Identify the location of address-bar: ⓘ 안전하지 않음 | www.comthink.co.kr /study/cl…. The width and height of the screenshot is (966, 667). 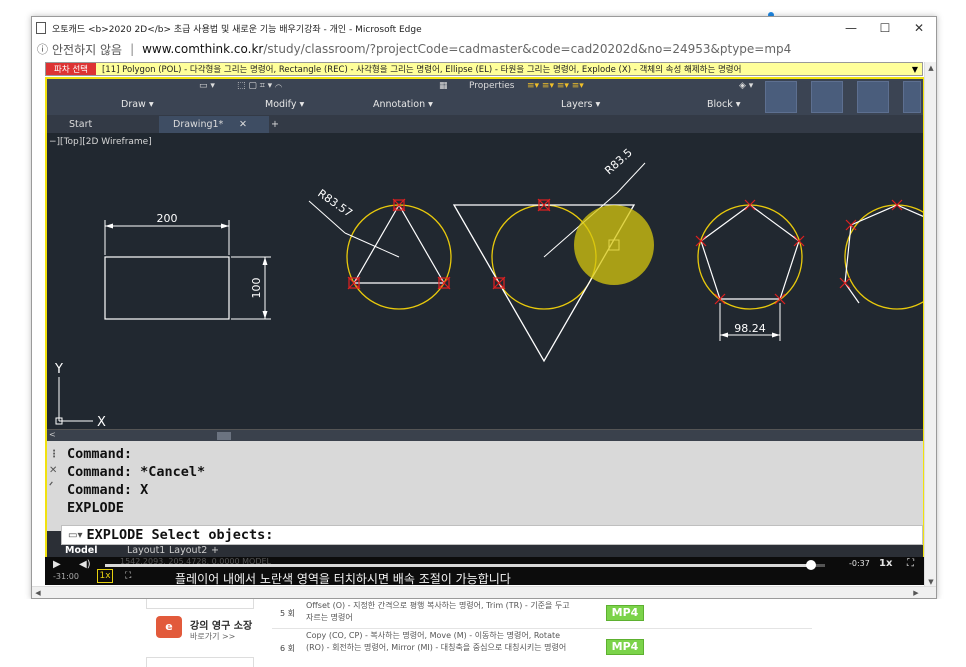
(484, 49).